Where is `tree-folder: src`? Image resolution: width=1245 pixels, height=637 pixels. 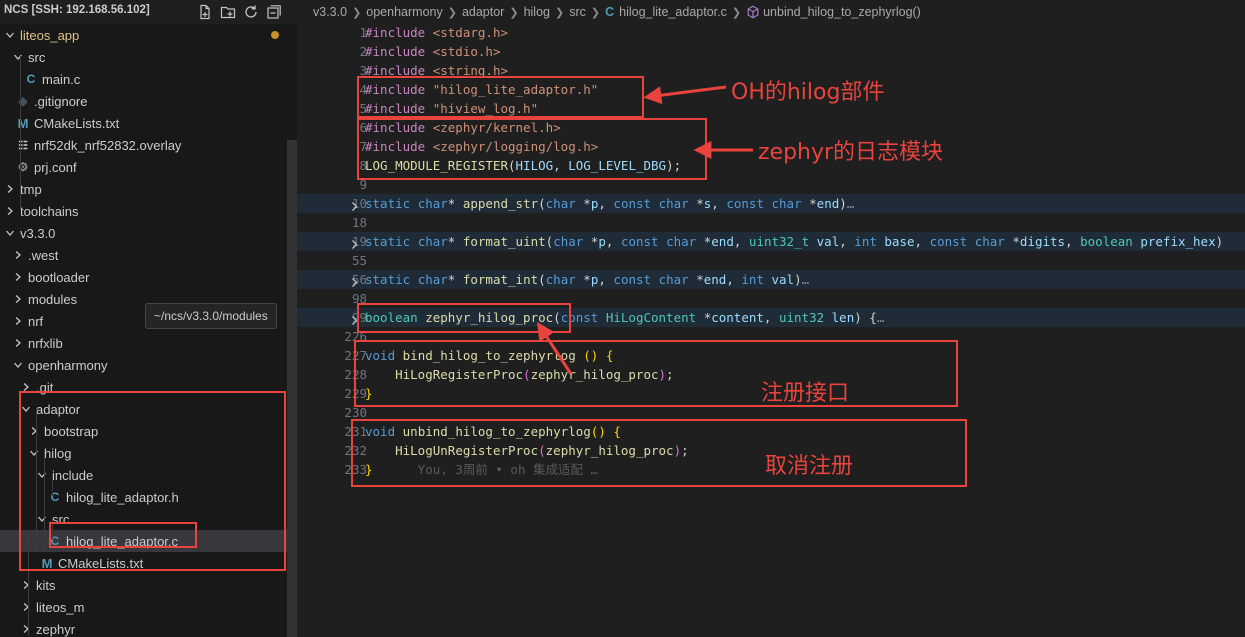 tree-folder: src is located at coordinates (143, 57).